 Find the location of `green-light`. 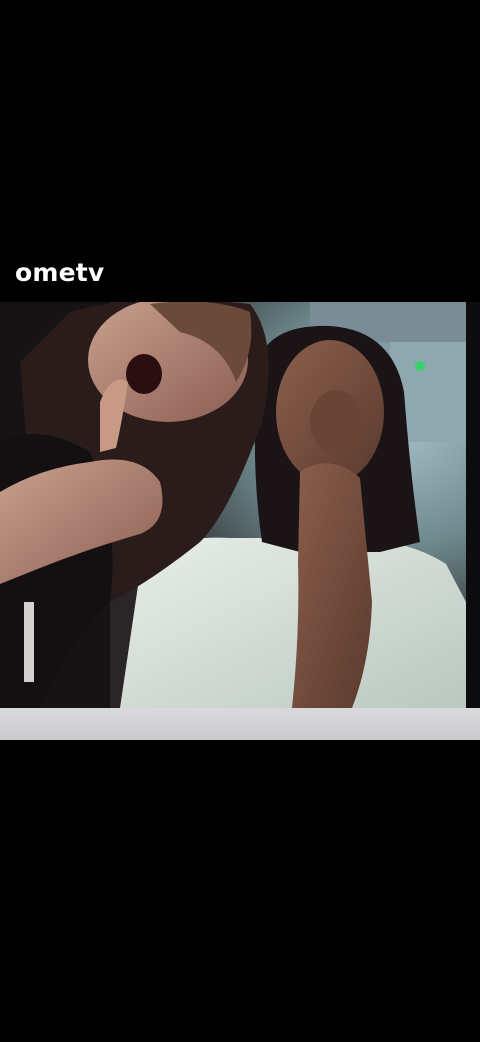

green-light is located at coordinates (420, 366).